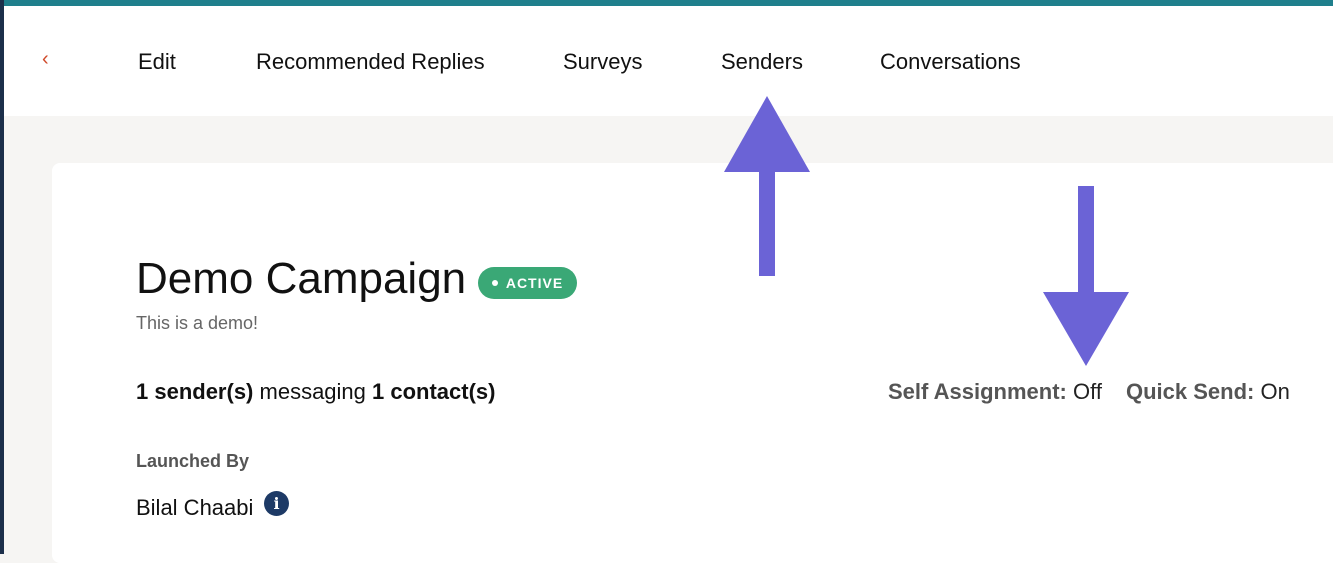 The image size is (1333, 563). I want to click on campaign-settings: Self Assignment: Off Quick Send: On, so click(1089, 392).